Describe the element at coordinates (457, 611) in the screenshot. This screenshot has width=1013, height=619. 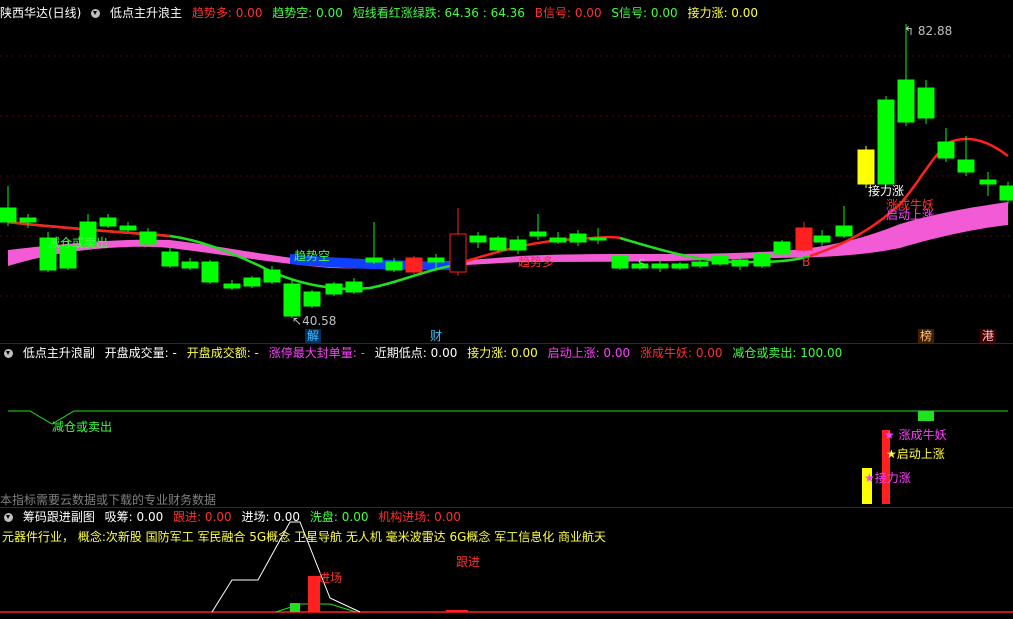
I see `follow-bar` at that location.